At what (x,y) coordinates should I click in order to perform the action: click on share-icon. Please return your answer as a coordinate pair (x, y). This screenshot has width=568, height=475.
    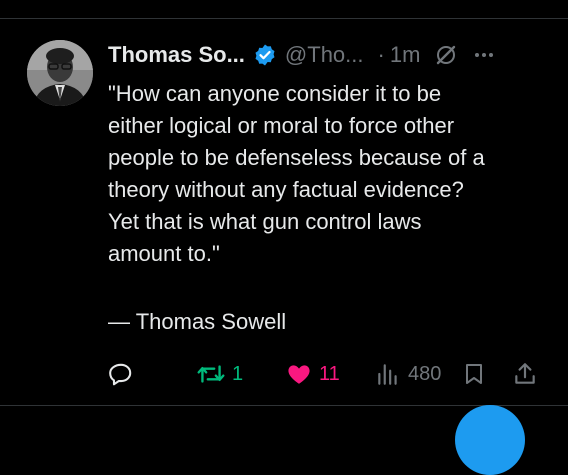
    Looking at the image, I should click on (525, 373).